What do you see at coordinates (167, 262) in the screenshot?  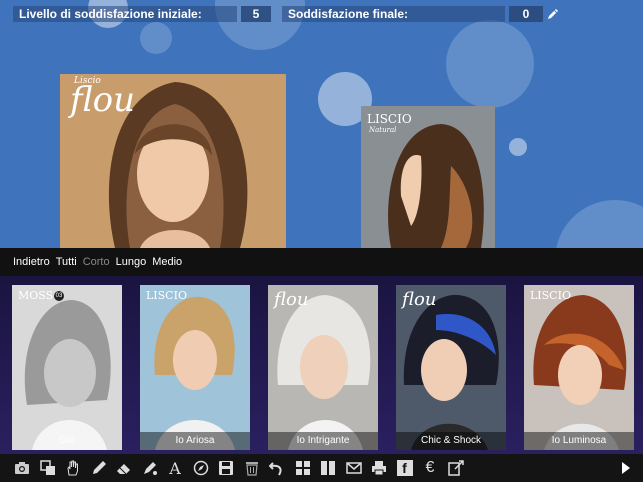 I see `filter-medium: Medio` at bounding box center [167, 262].